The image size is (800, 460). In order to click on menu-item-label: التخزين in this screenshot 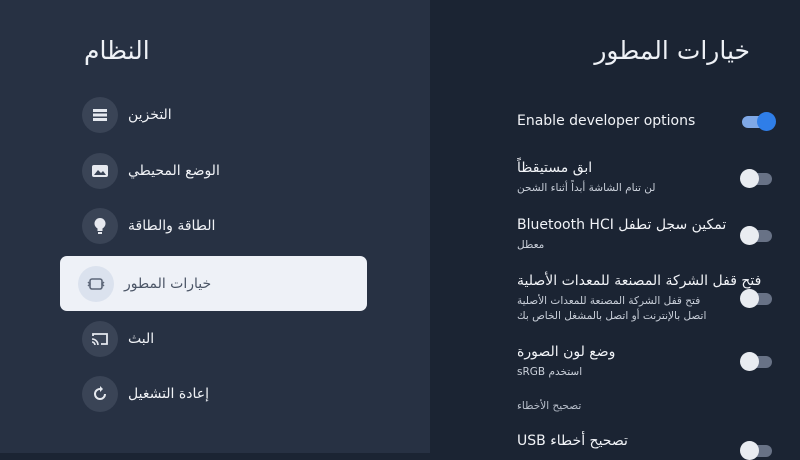, I will do `click(150, 115)`.